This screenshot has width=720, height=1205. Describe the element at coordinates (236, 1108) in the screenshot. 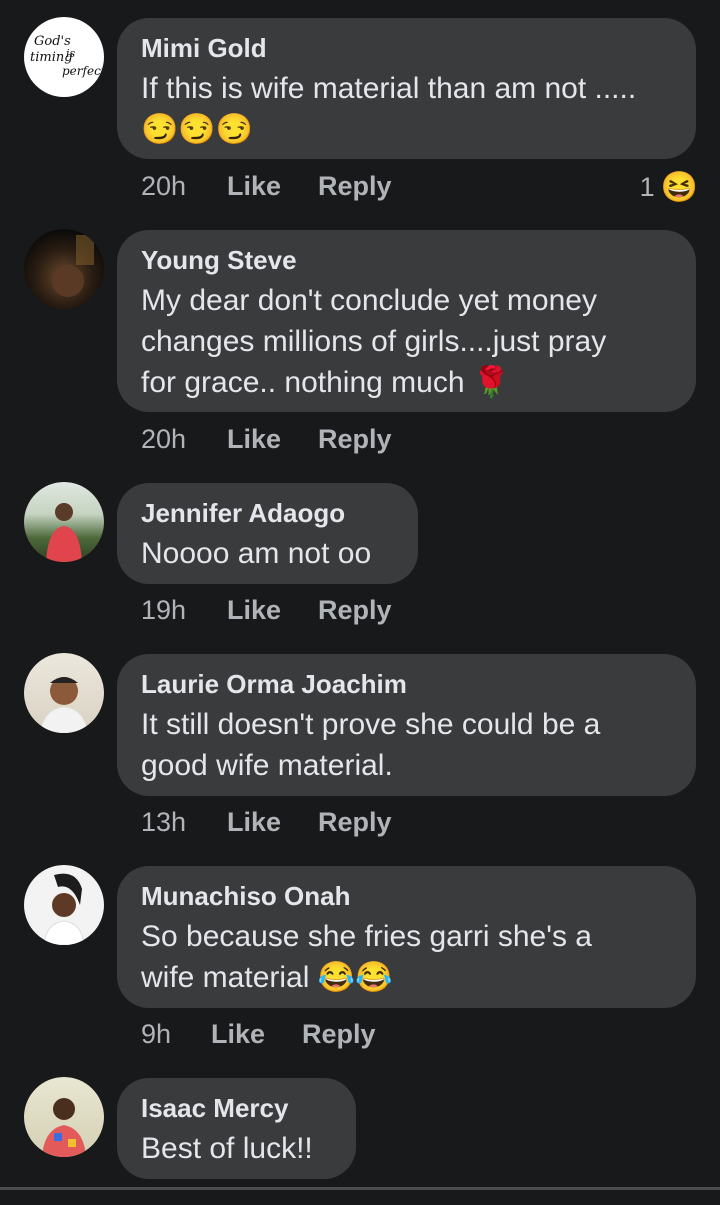

I see `comment-author: Isaac Mercy` at that location.